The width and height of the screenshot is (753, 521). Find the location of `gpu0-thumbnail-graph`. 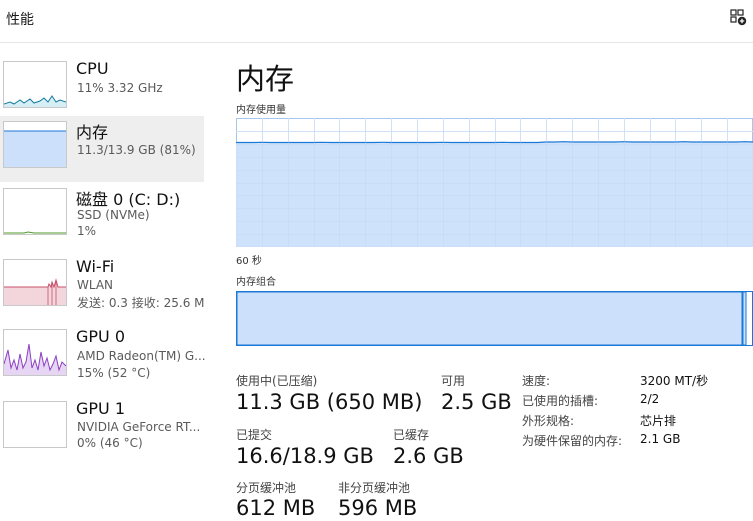

gpu0-thumbnail-graph is located at coordinates (35, 352).